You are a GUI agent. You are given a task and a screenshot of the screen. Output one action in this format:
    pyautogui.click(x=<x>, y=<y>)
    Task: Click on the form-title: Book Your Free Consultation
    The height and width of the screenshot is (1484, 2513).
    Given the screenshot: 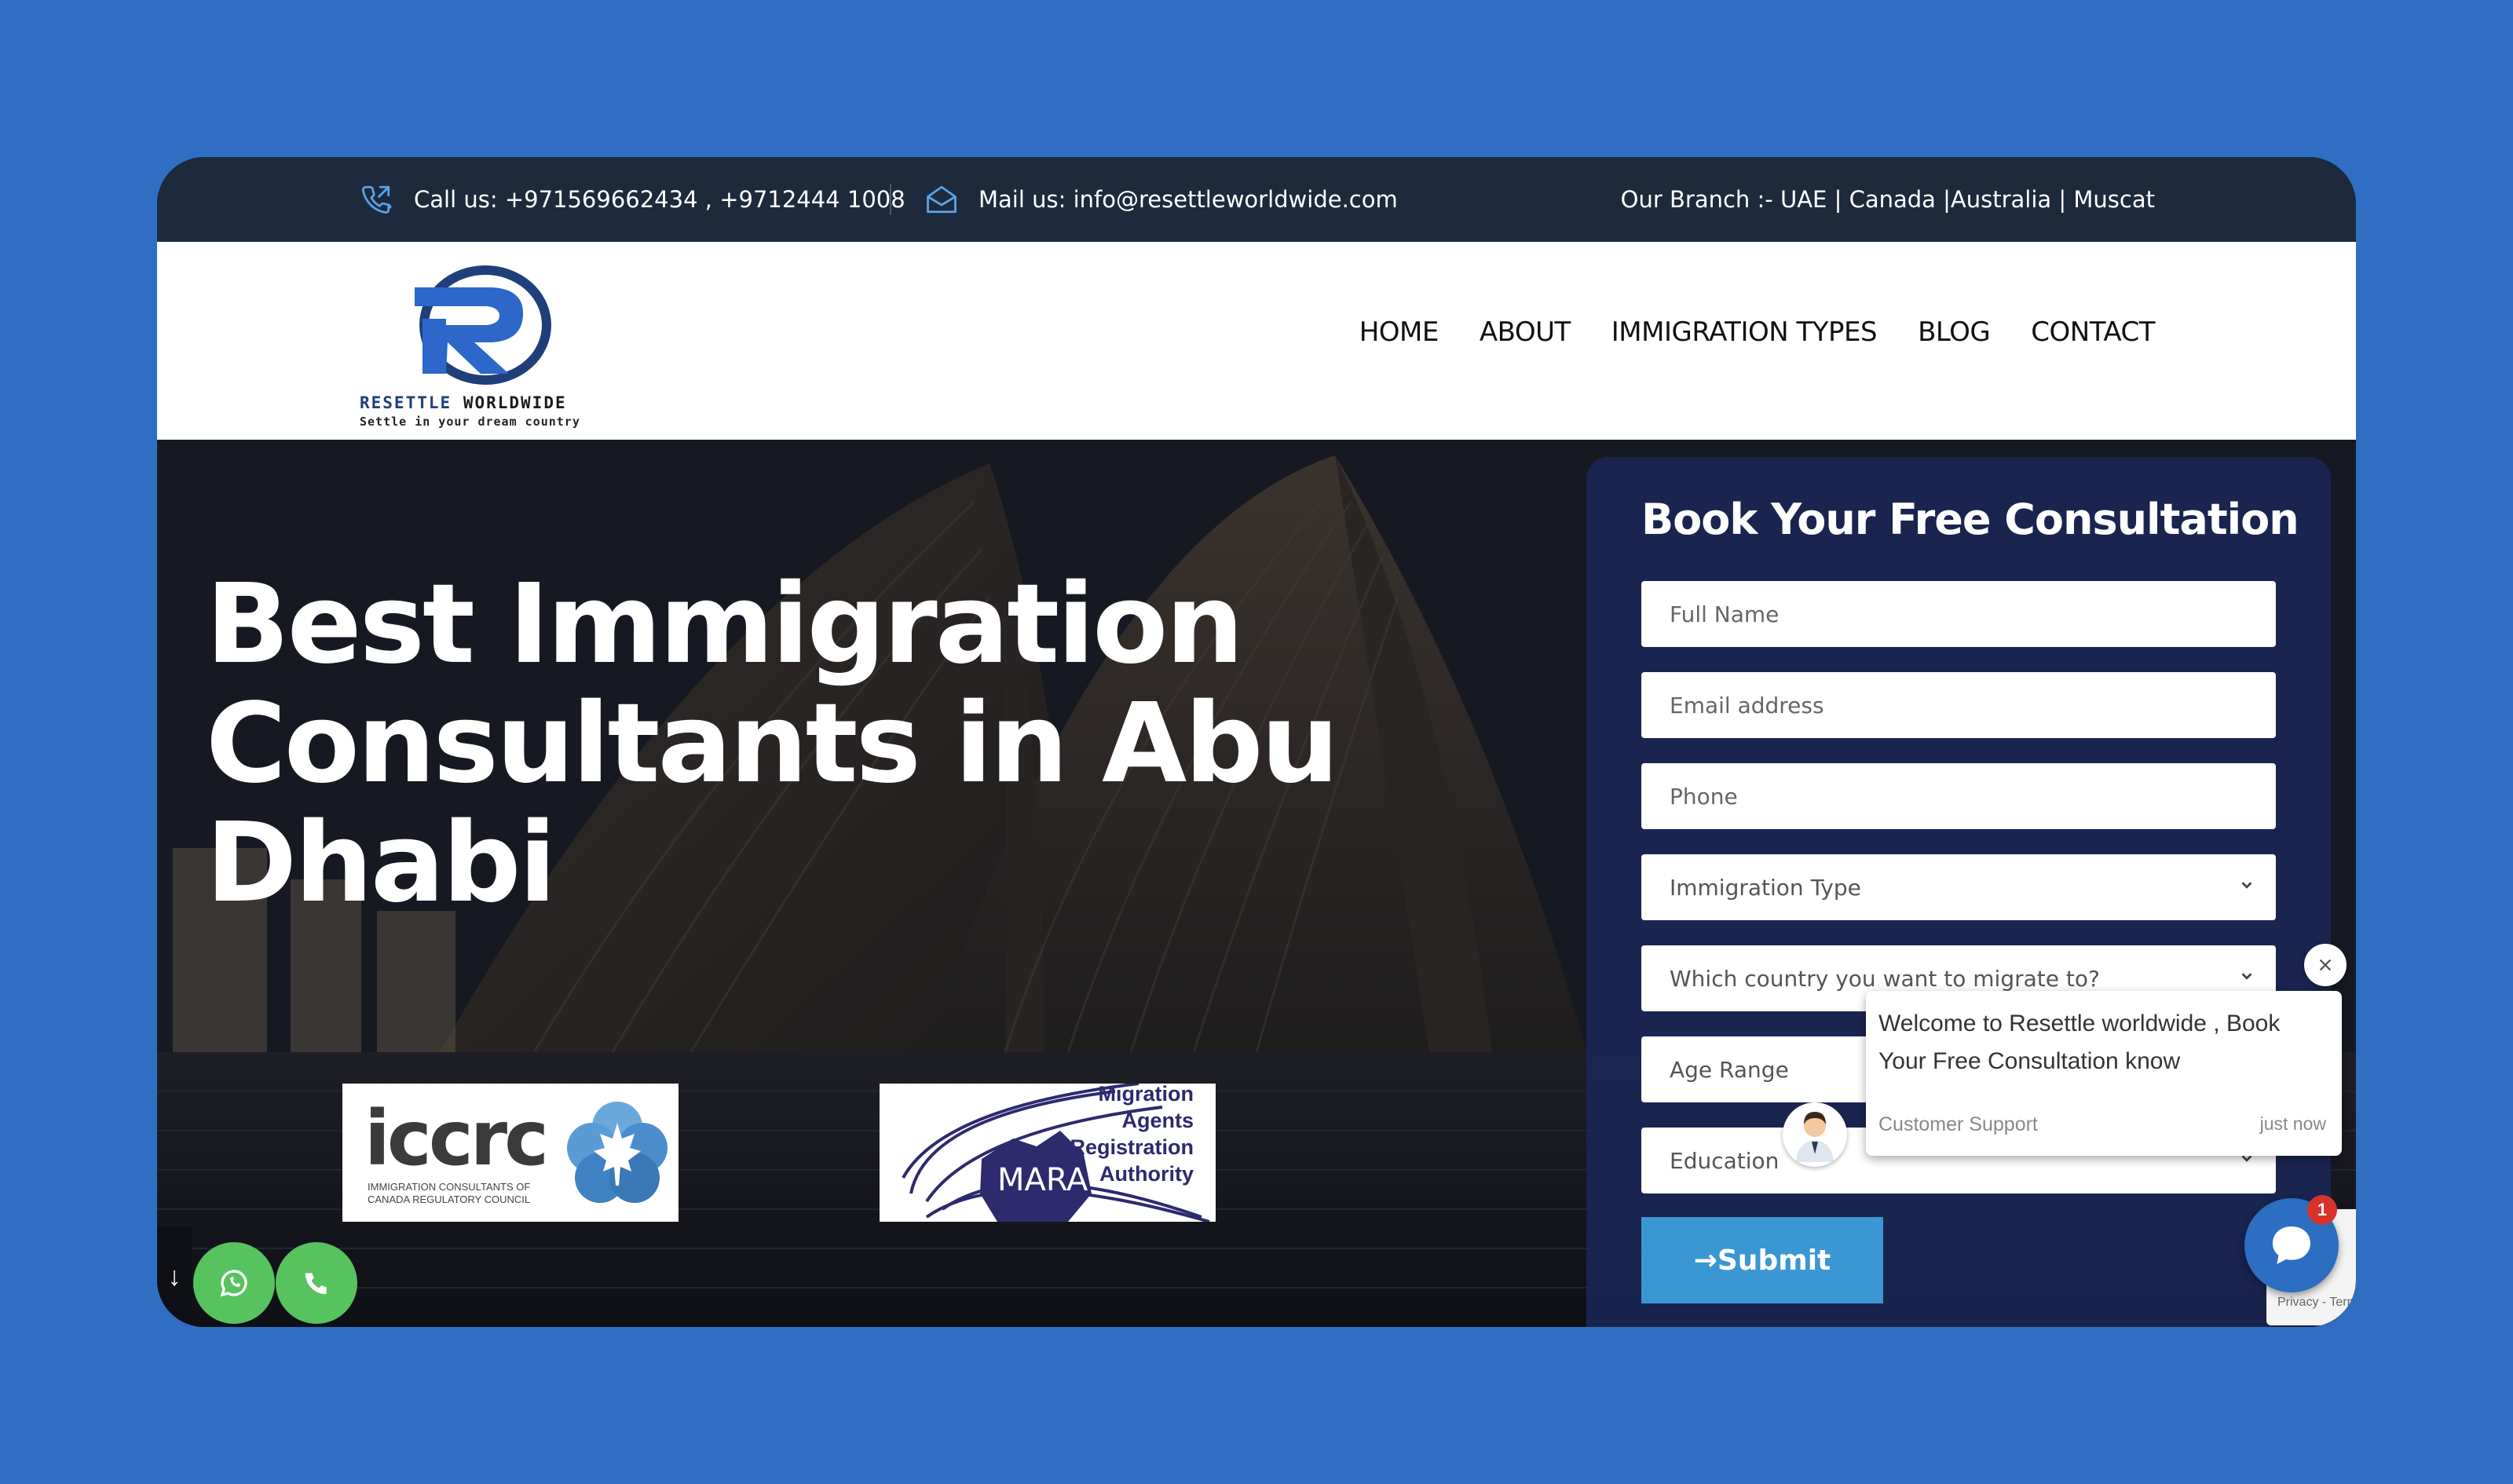 What is the action you would take?
    pyautogui.click(x=1970, y=519)
    